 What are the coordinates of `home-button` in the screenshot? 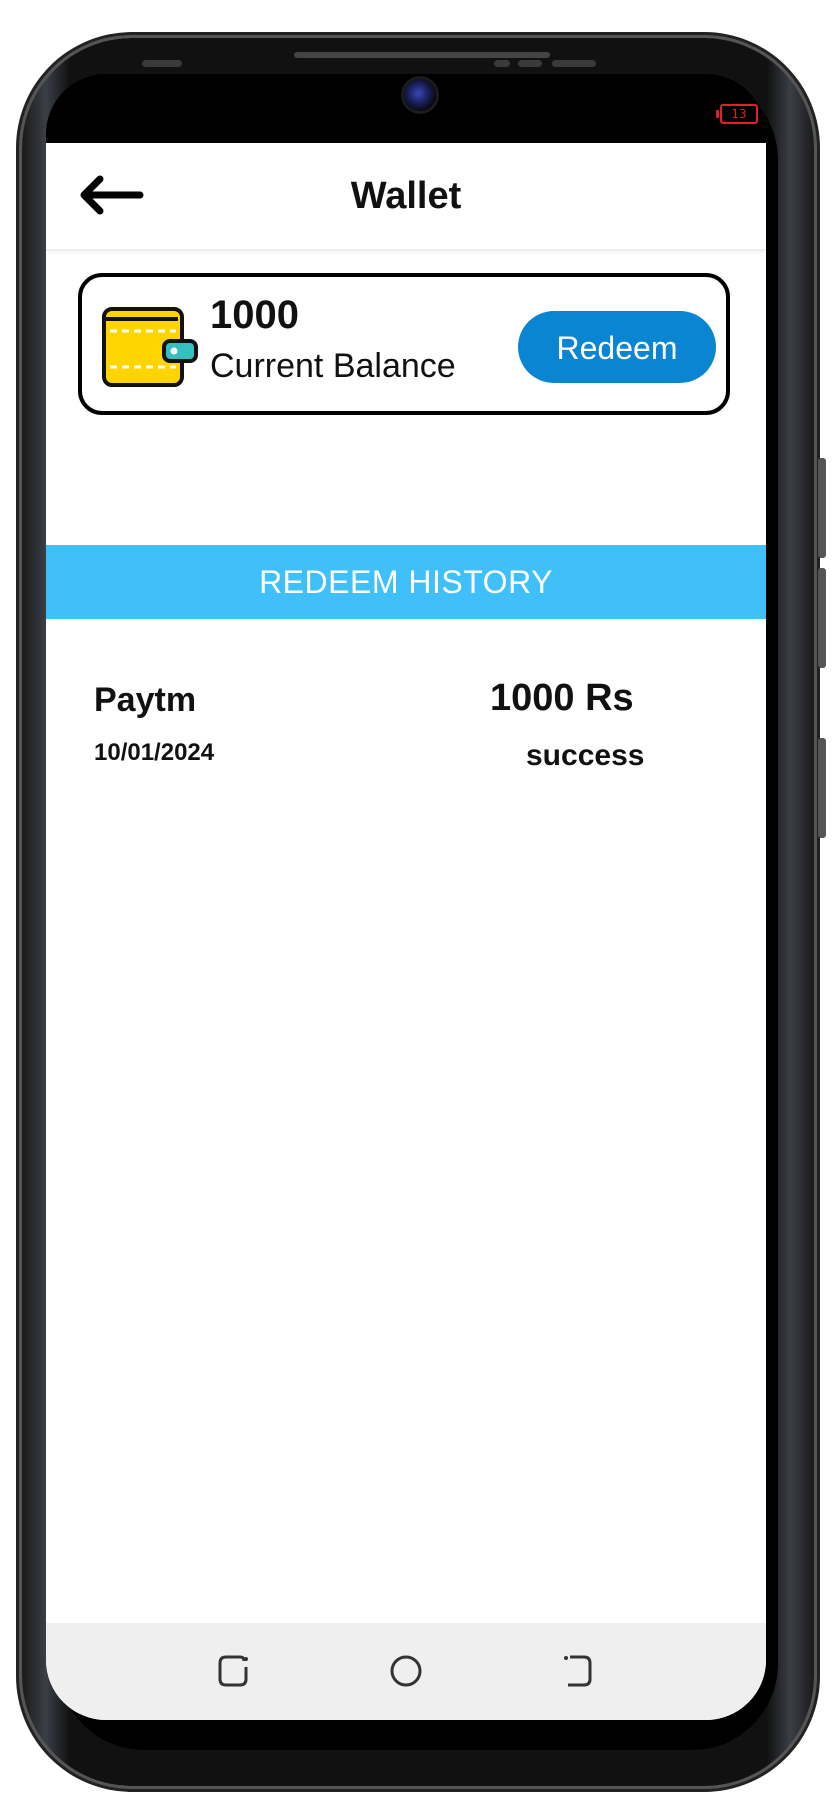 It's located at (406, 1671).